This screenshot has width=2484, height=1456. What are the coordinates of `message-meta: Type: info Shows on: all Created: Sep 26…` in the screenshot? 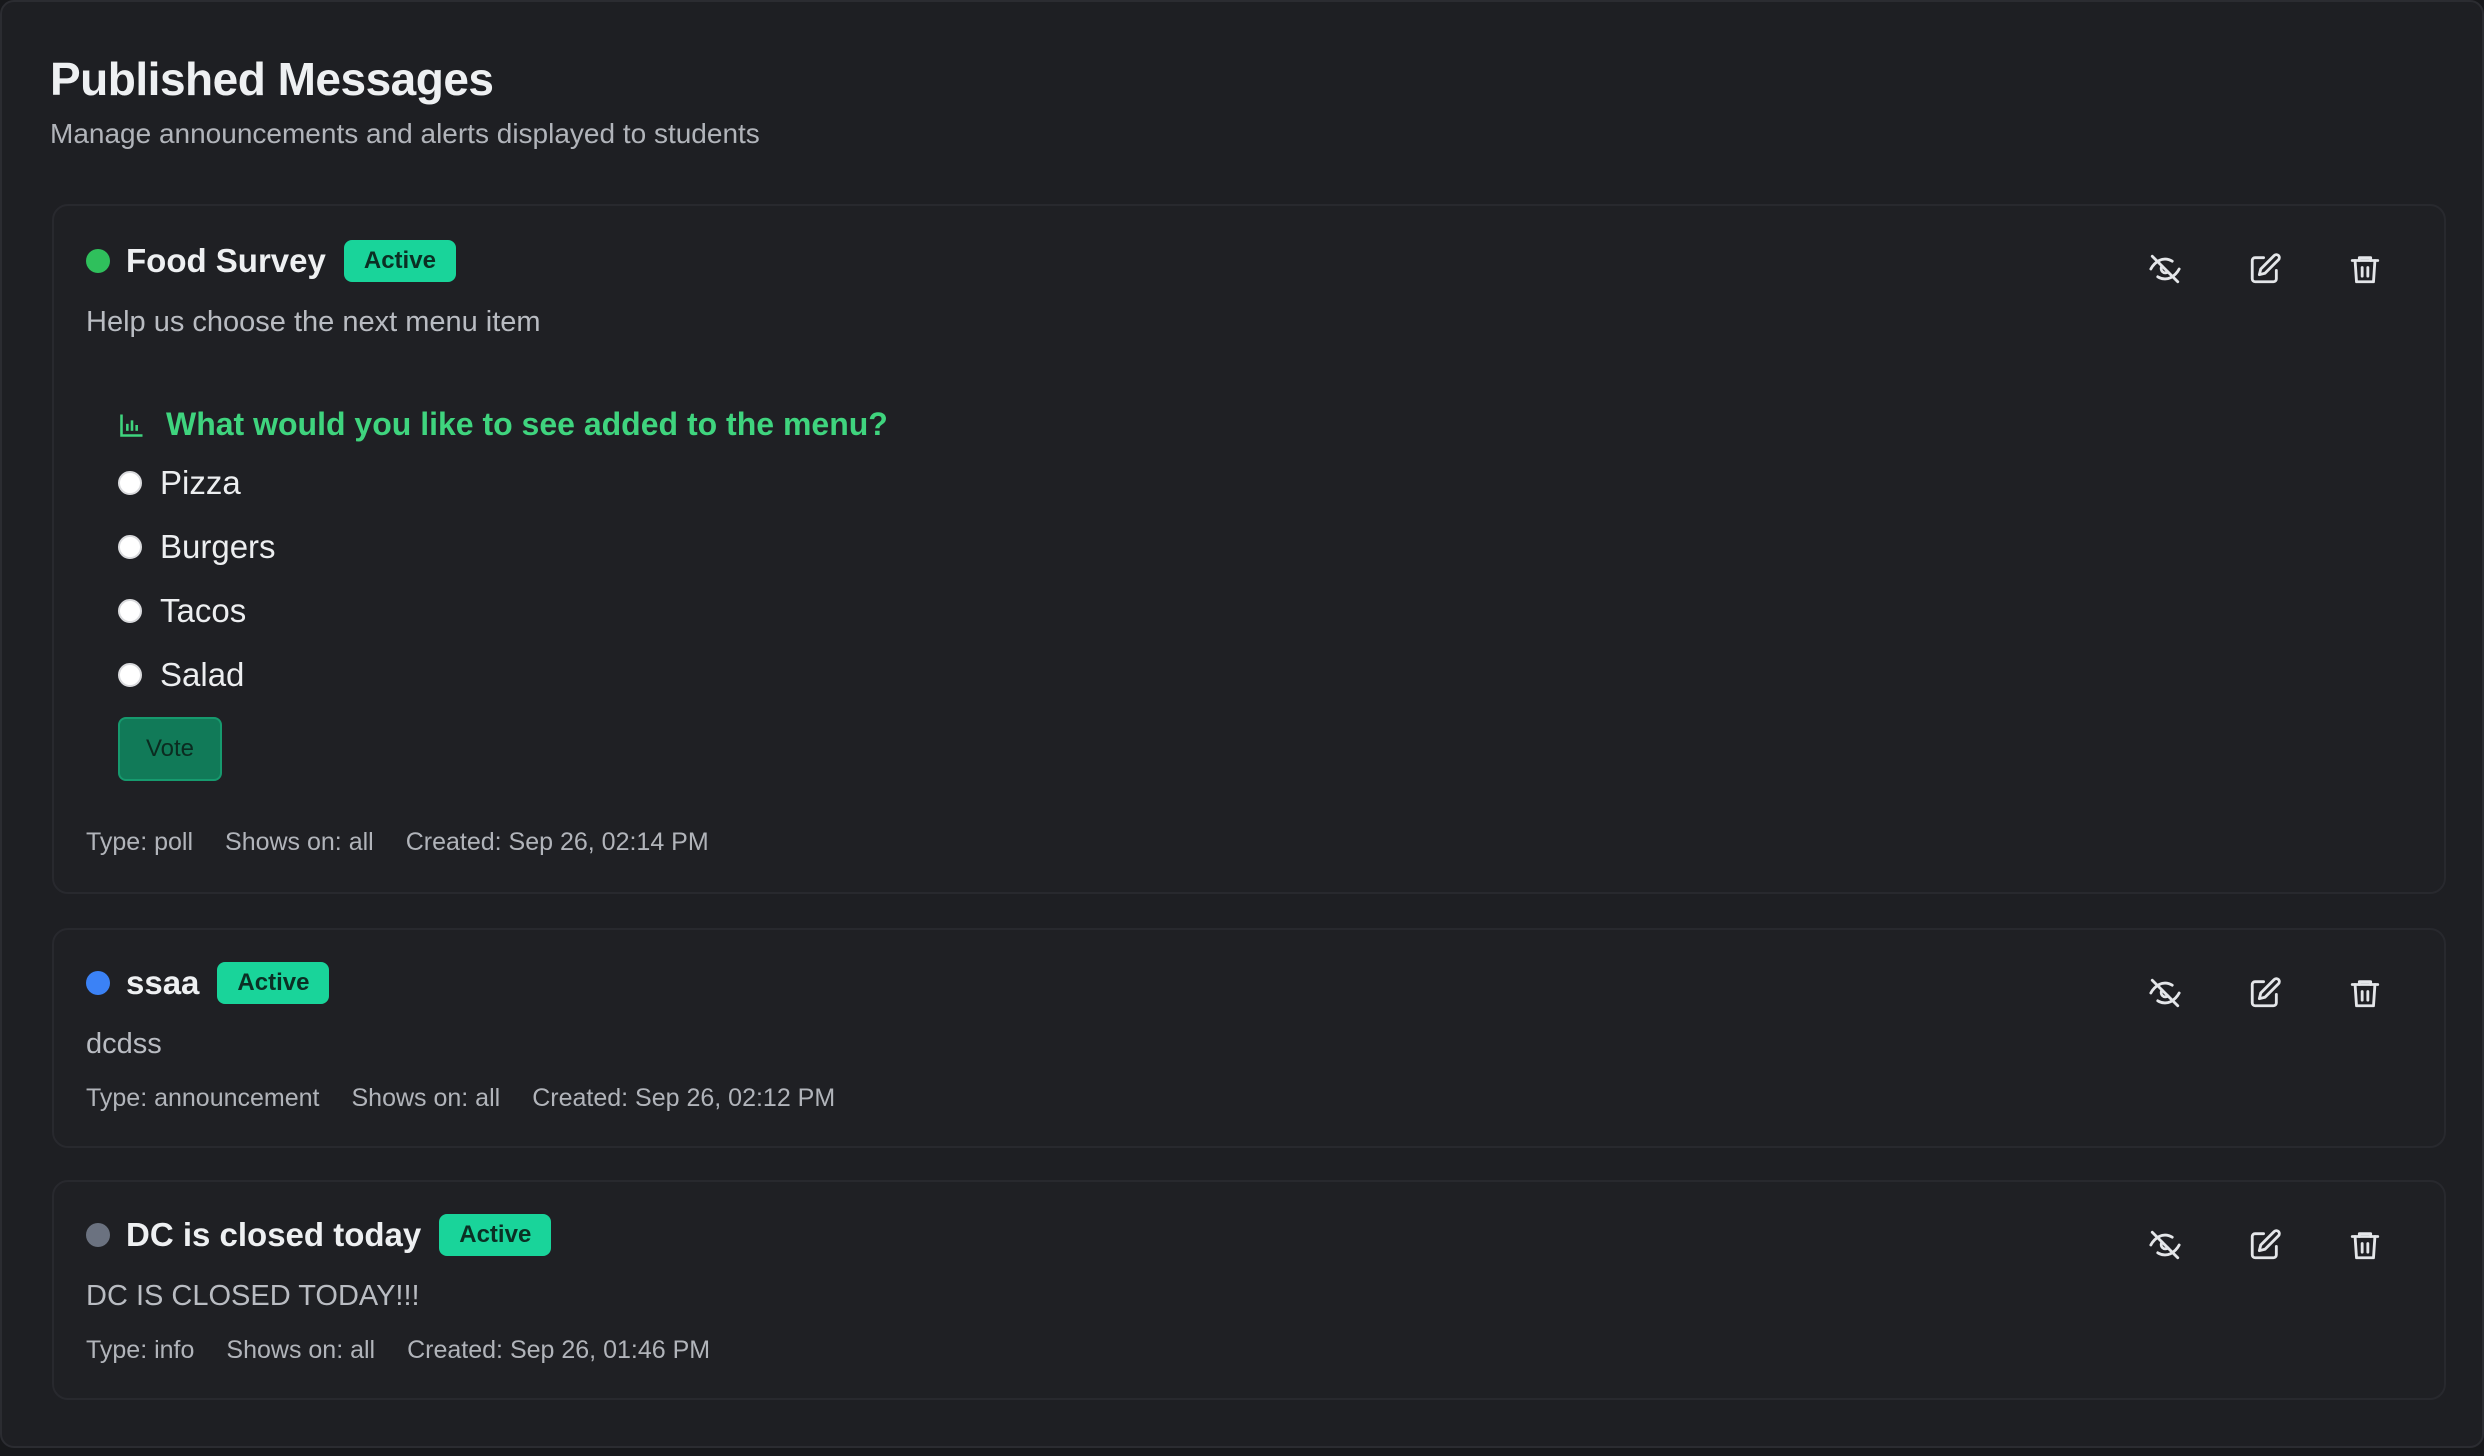 It's located at (398, 1350).